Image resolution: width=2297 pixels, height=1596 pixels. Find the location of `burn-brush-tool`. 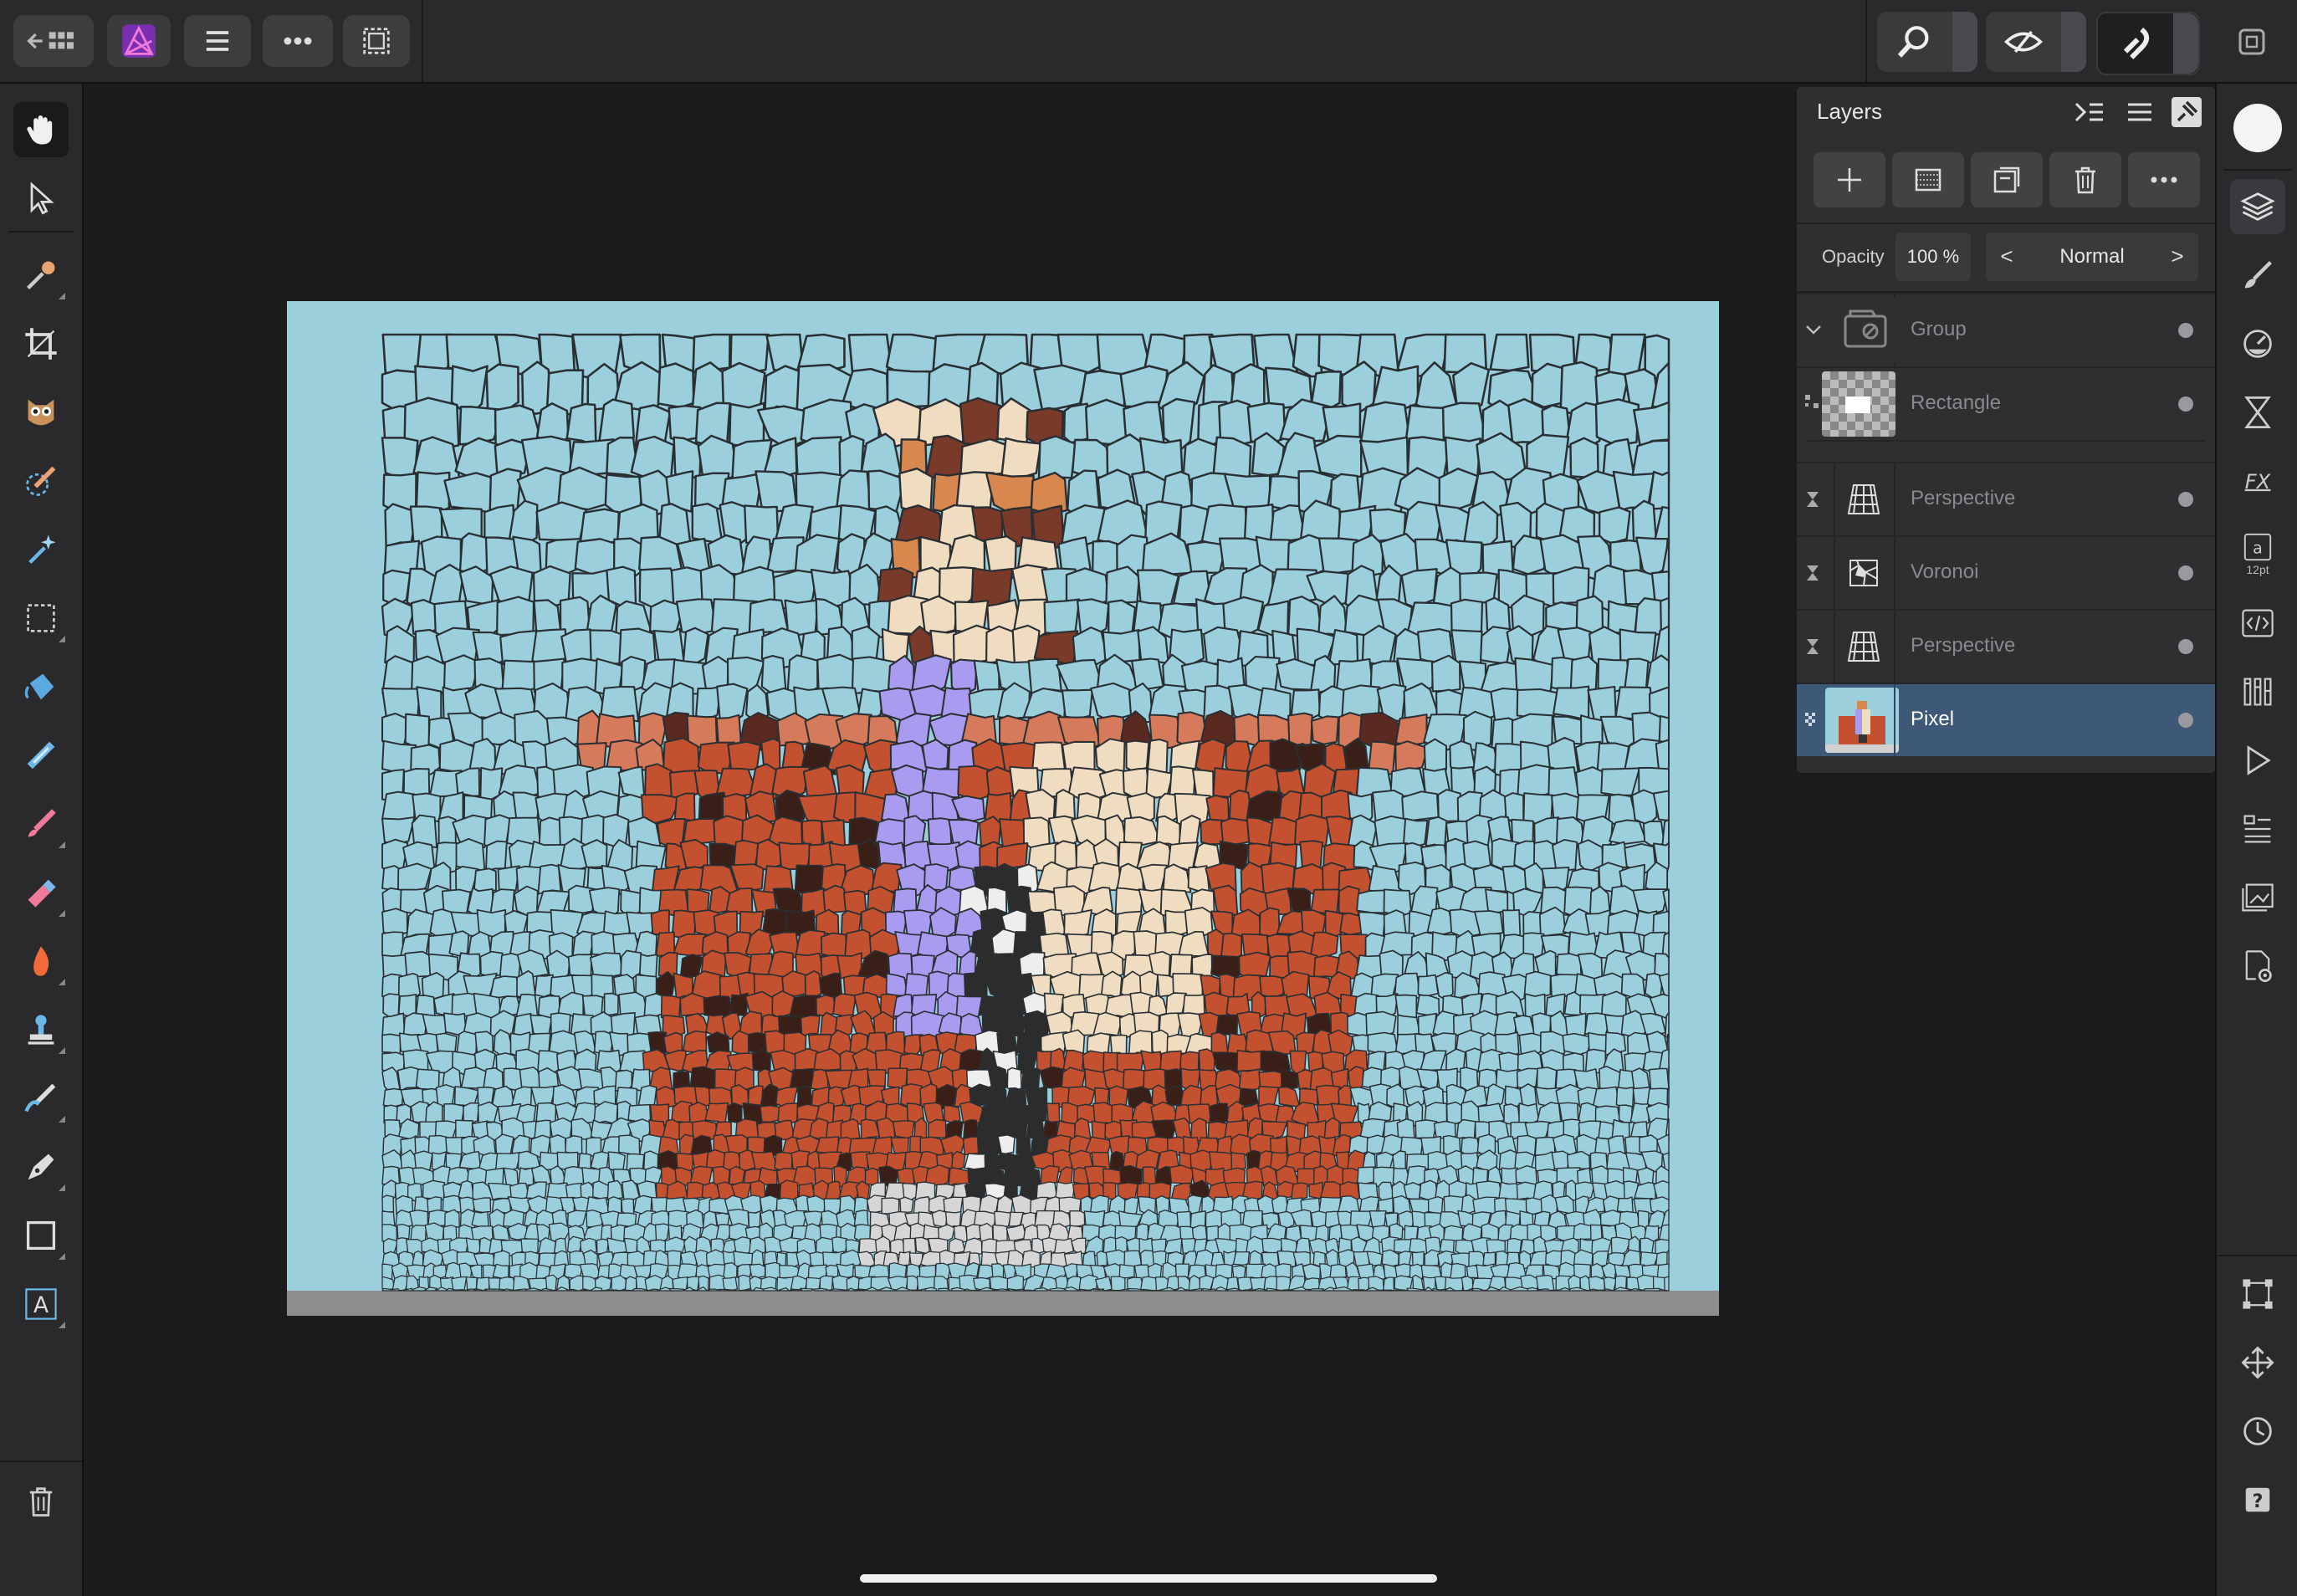

burn-brush-tool is located at coordinates (41, 962).